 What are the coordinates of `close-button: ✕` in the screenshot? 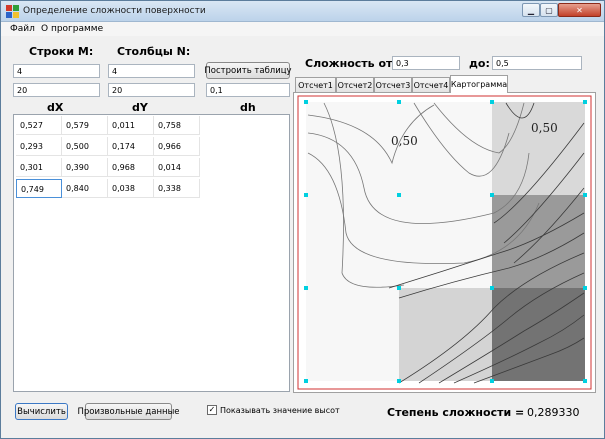 It's located at (579, 10).